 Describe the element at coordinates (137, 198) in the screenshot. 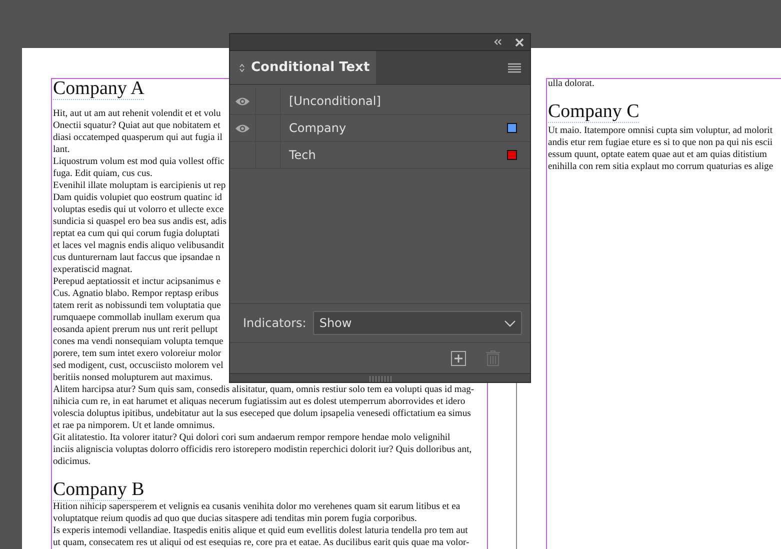

I see `body-text-line: Dam quidis volupiet quo eostrum quatinc id` at that location.